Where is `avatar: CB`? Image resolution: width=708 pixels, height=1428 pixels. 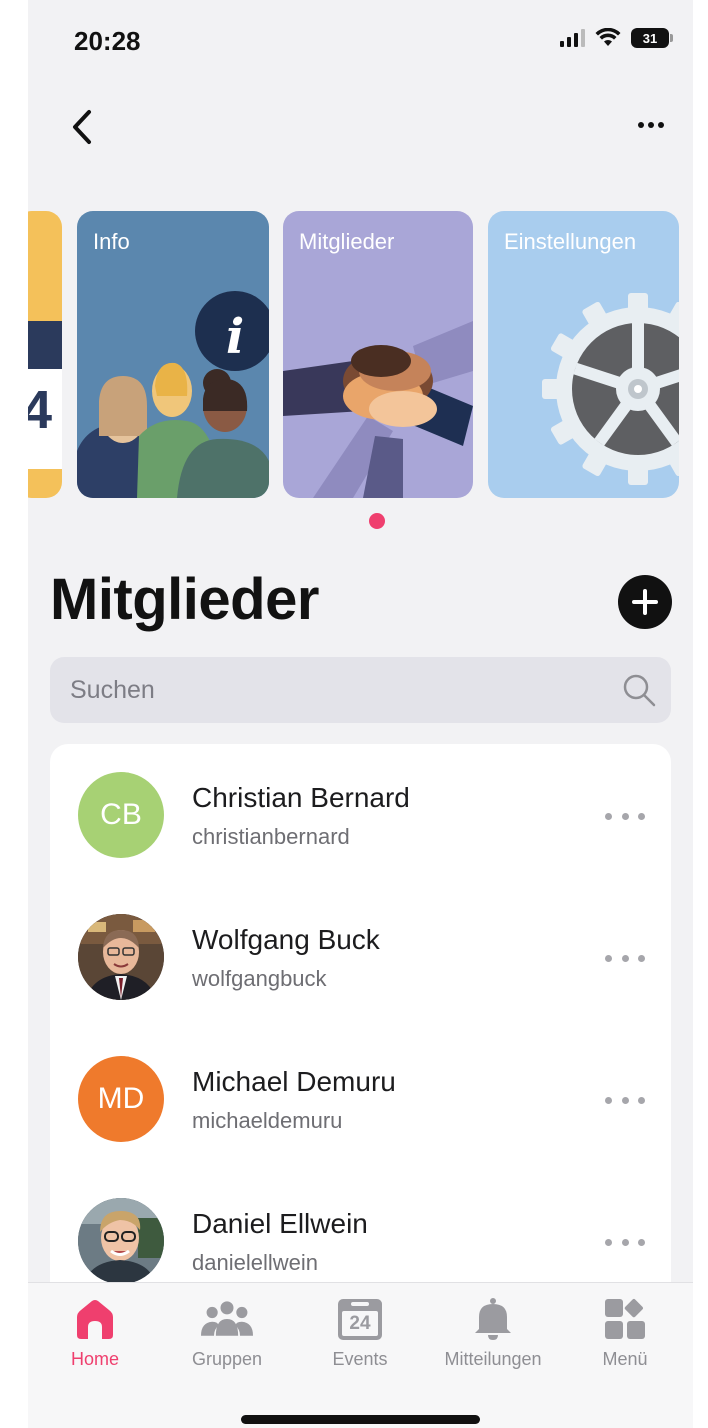 avatar: CB is located at coordinates (121, 815).